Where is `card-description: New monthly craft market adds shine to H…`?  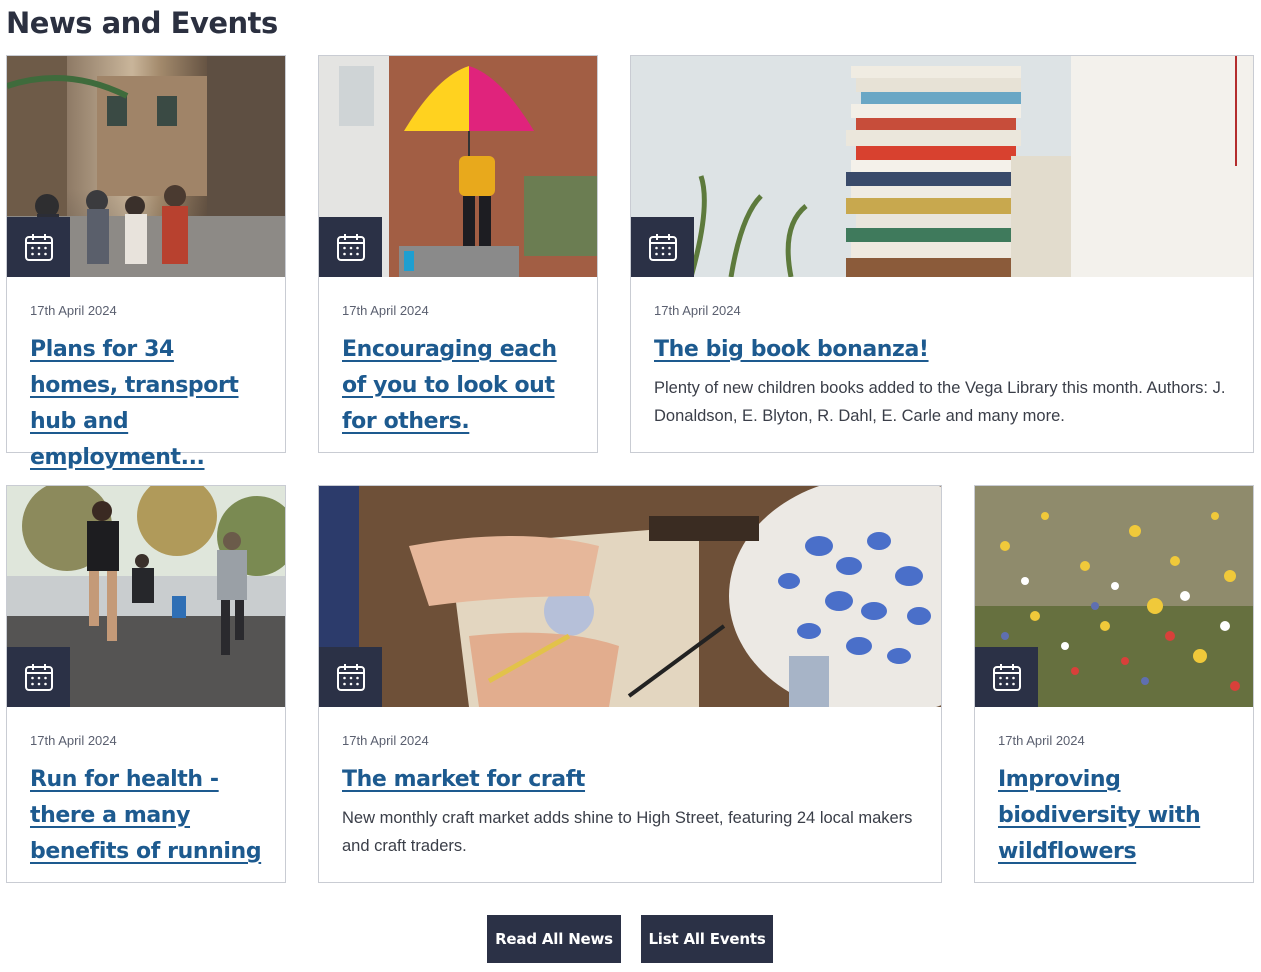
card-description: New monthly craft market adds shine to H… is located at coordinates (627, 832).